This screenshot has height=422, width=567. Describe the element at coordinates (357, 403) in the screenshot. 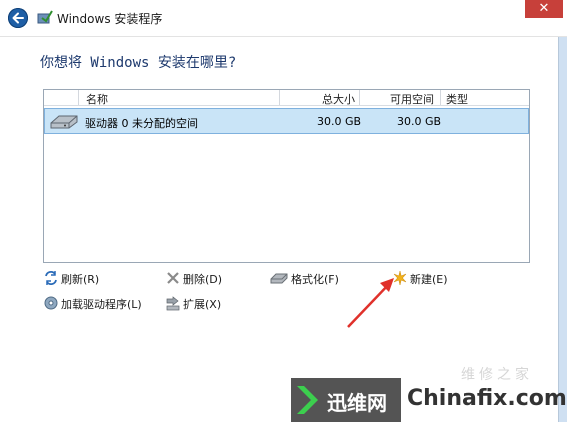

I see `watermark-cn-text: 迅维网` at that location.